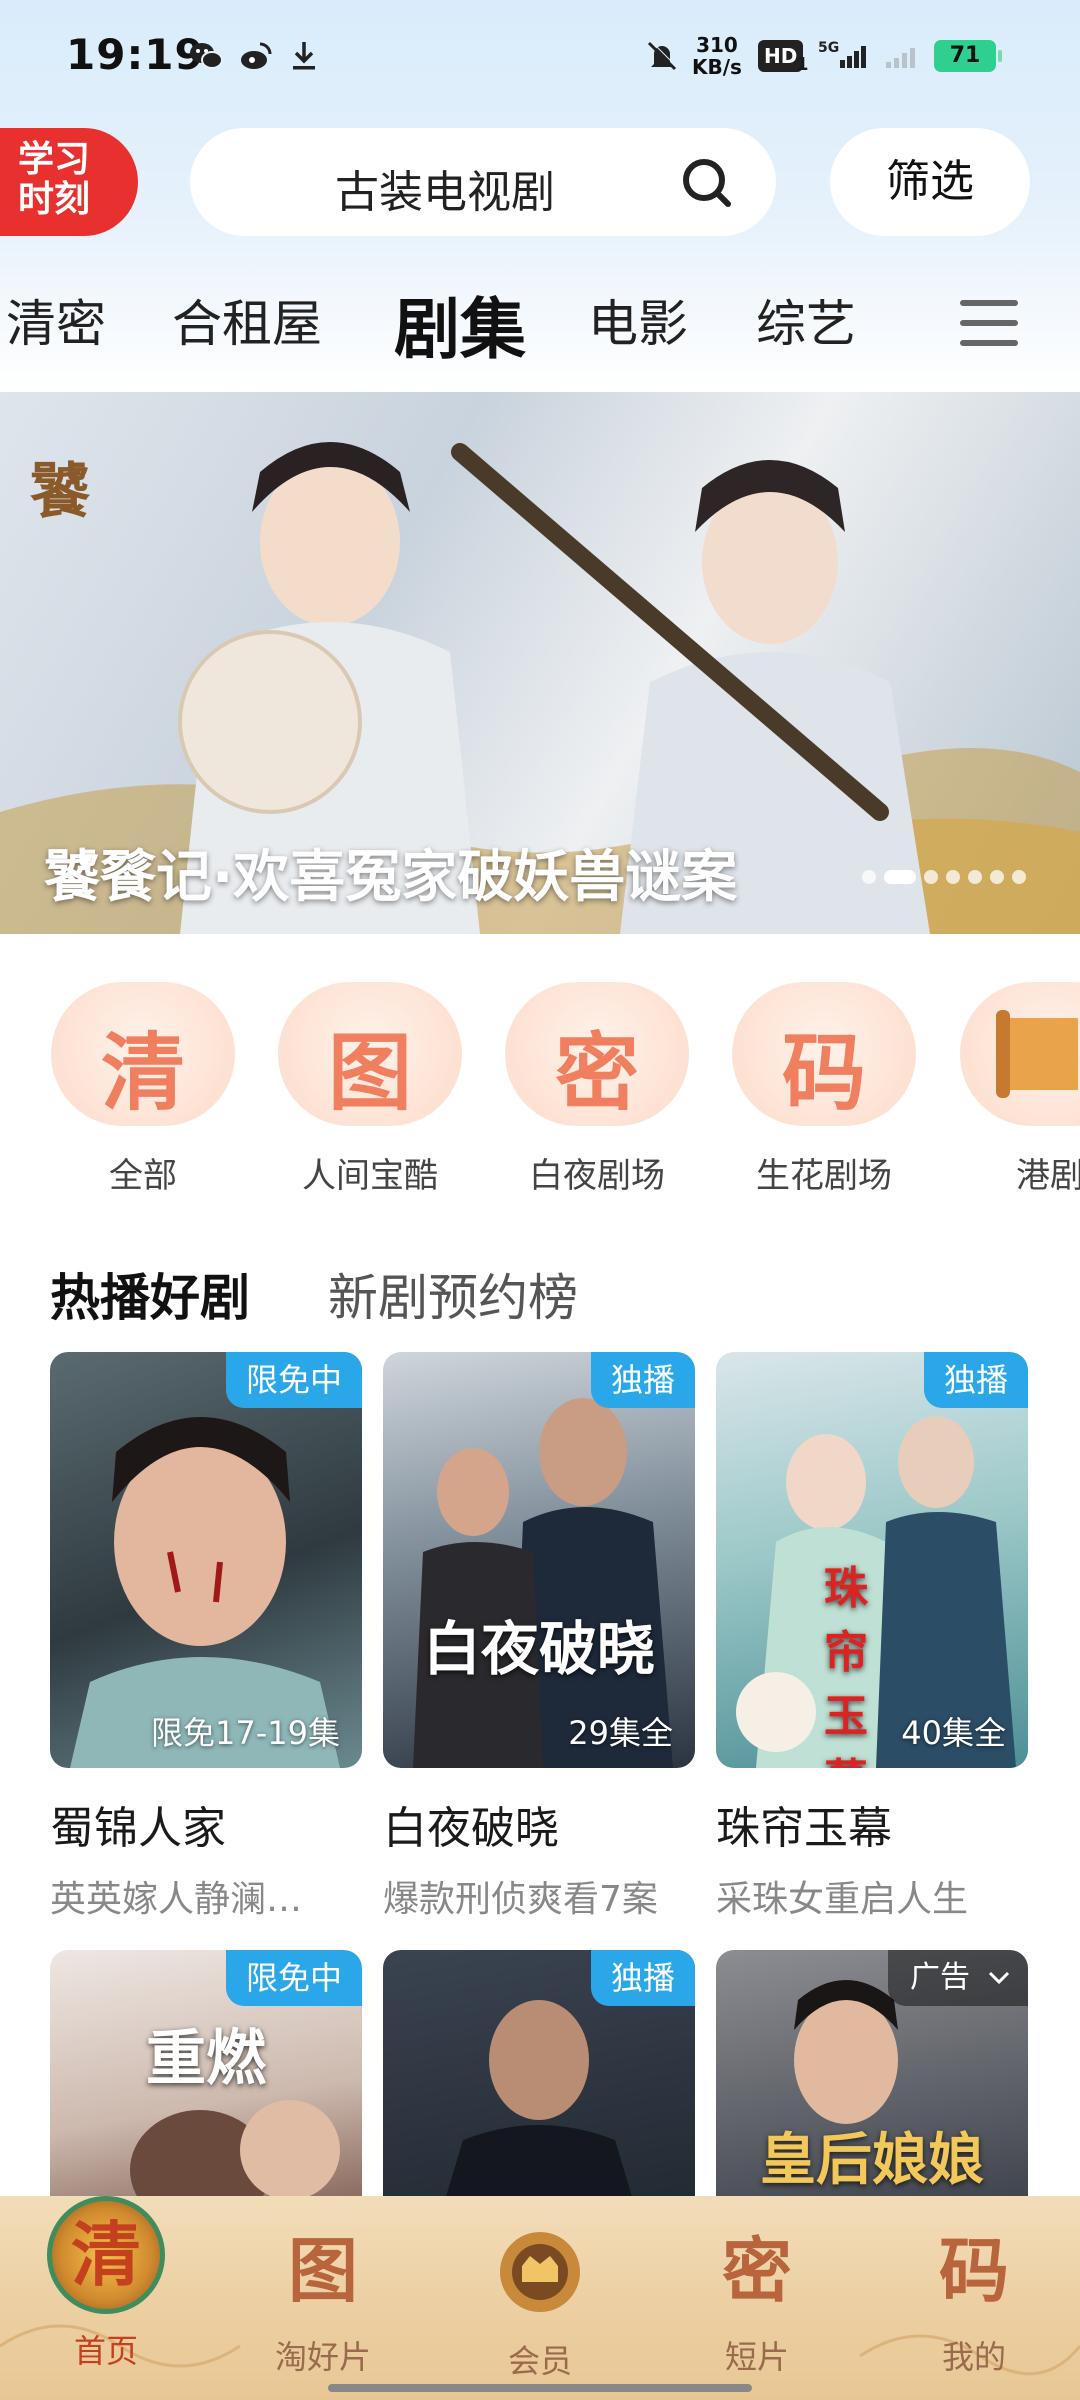 The image size is (1080, 2400). What do you see at coordinates (142, 1072) in the screenshot?
I see `channel-glyph: 清` at bounding box center [142, 1072].